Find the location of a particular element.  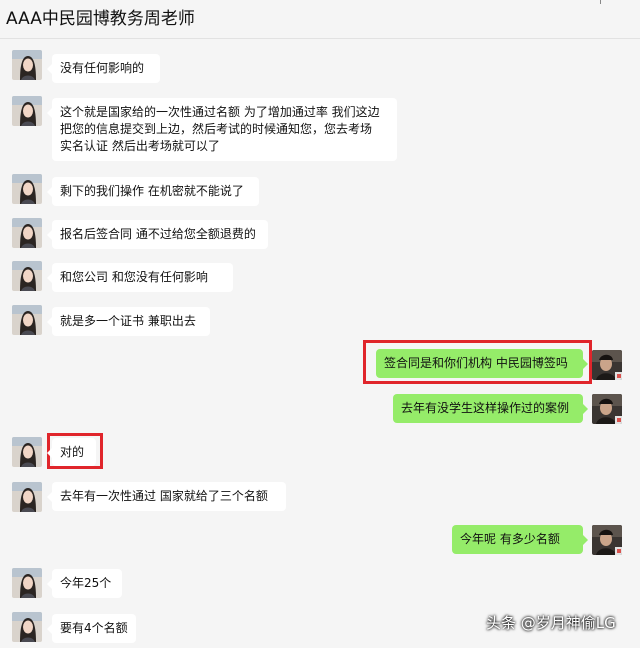

message-bubble: 去年有一次性通过 国家就给了三个名额 is located at coordinates (166, 496).